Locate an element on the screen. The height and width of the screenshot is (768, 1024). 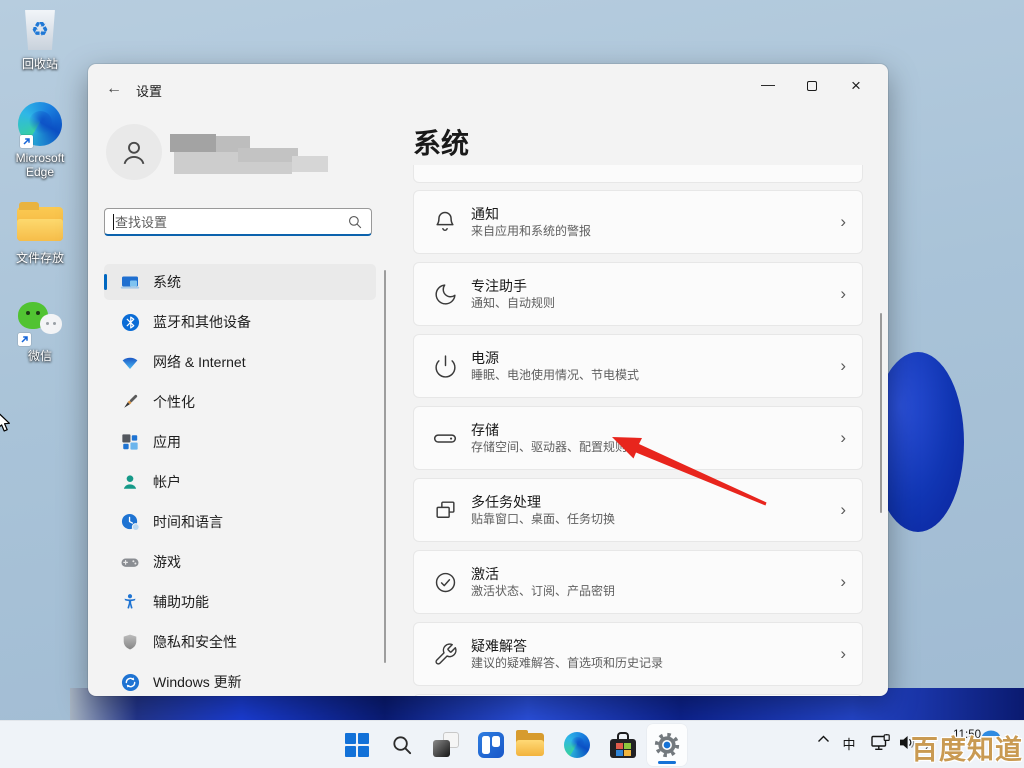
ime-indicator: 中 is located at coordinates (849, 743).